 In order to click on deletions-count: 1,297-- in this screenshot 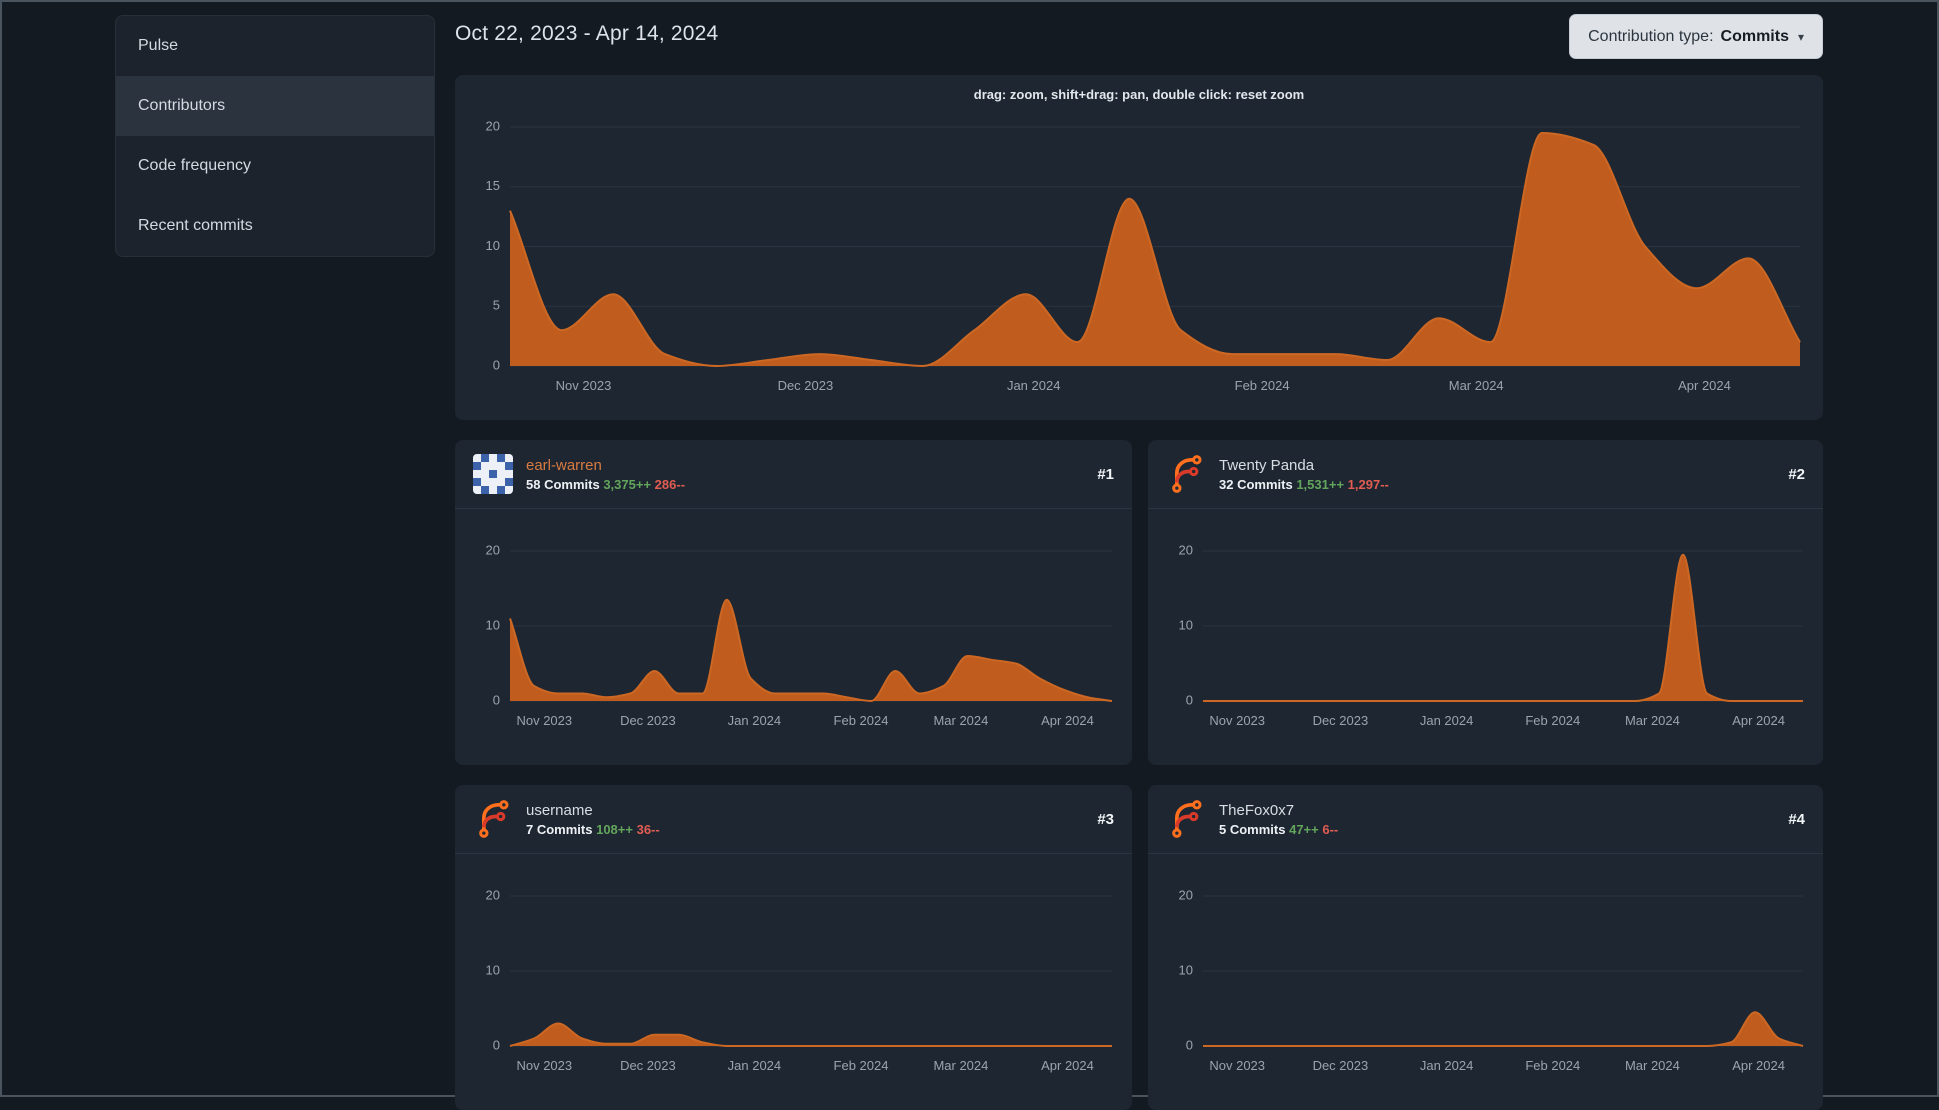, I will do `click(1368, 484)`.